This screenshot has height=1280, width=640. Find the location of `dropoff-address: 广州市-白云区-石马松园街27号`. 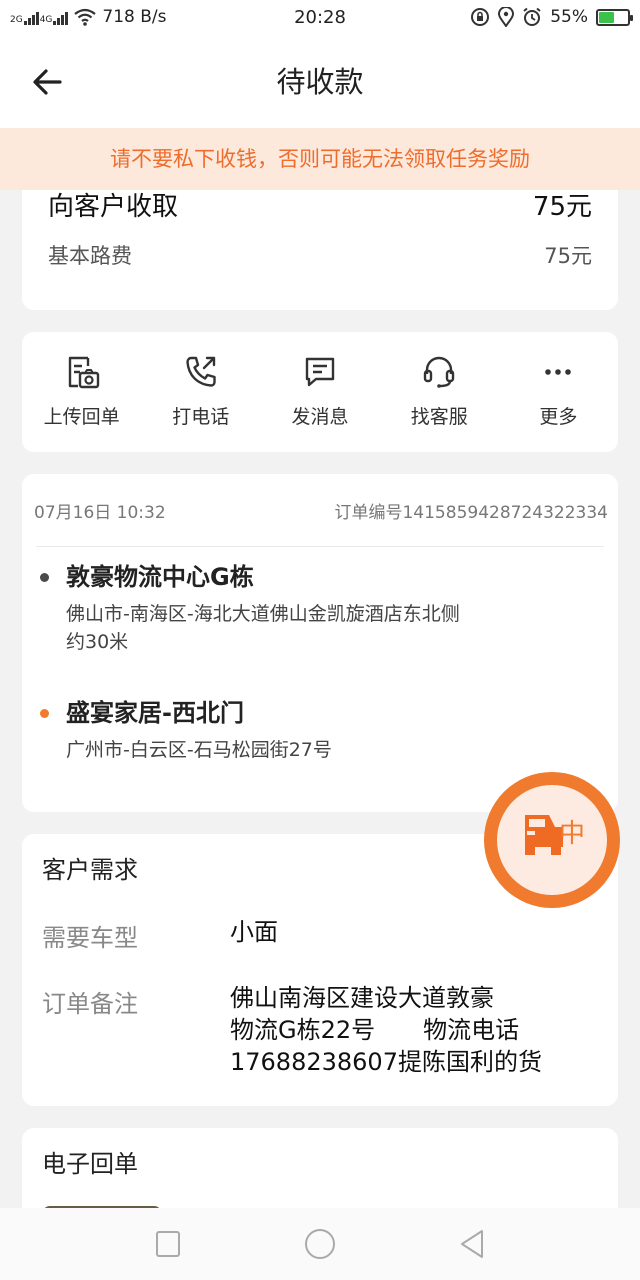

dropoff-address: 广州市-白云区-石马松园街27号 is located at coordinates (199, 750).